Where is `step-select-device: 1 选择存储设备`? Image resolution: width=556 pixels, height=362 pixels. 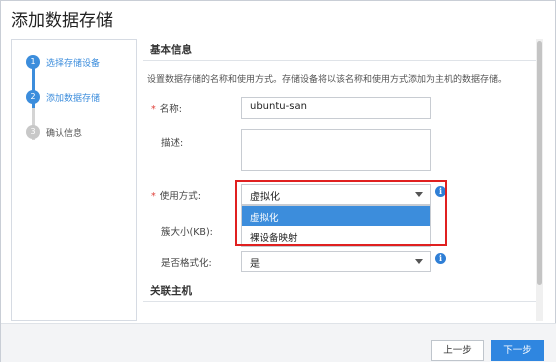 step-select-device: 1 选择存储设备 is located at coordinates (63, 62).